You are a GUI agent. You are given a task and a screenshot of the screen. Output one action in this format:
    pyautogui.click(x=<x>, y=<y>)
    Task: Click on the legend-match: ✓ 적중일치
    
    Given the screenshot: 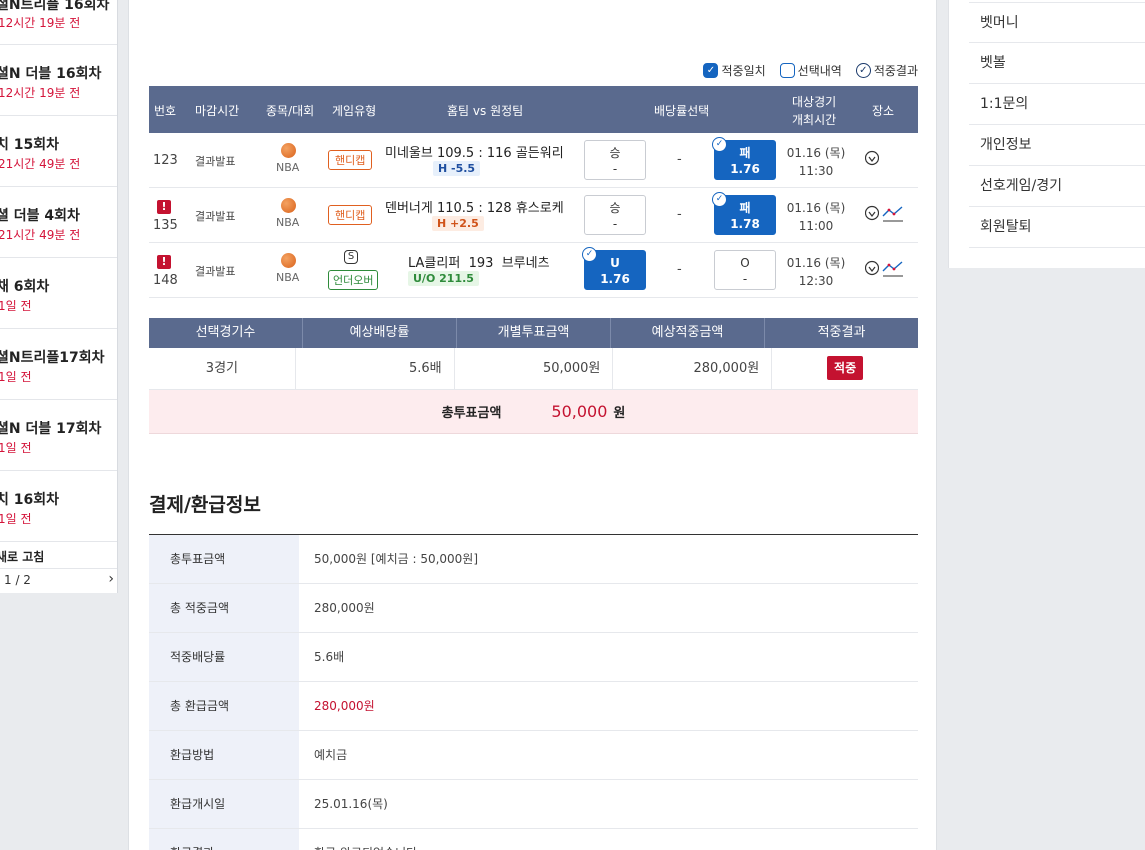 What is the action you would take?
    pyautogui.click(x=734, y=70)
    